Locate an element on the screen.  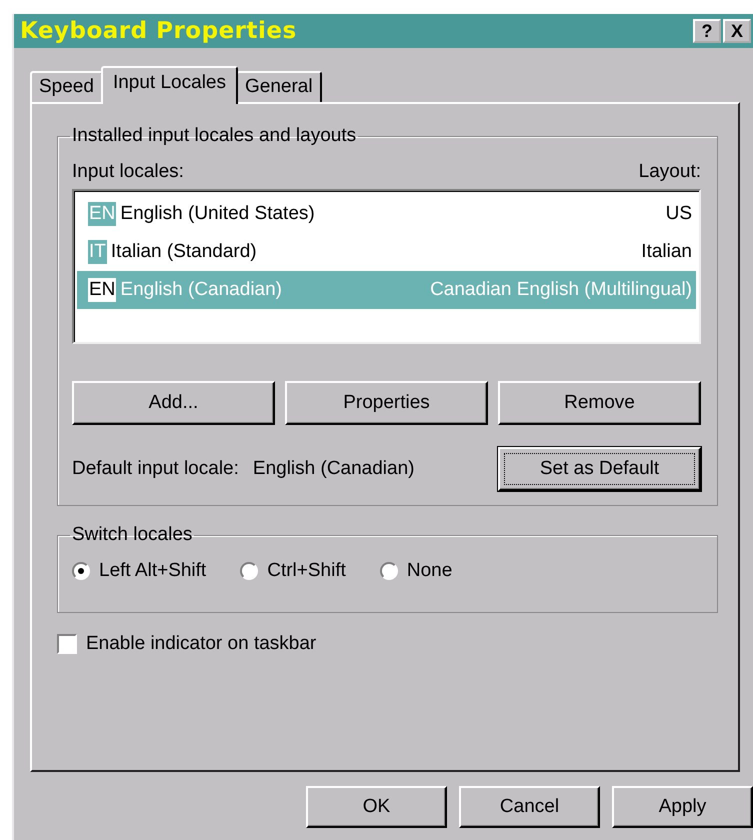
locale-code: IT is located at coordinates (97, 252).